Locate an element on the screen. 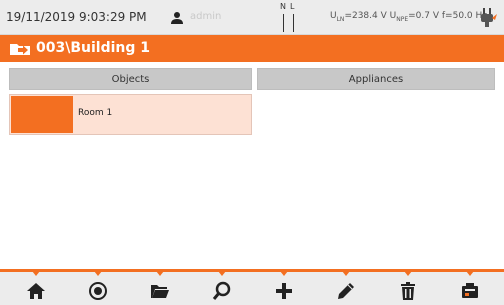  home-button is located at coordinates (36, 288).